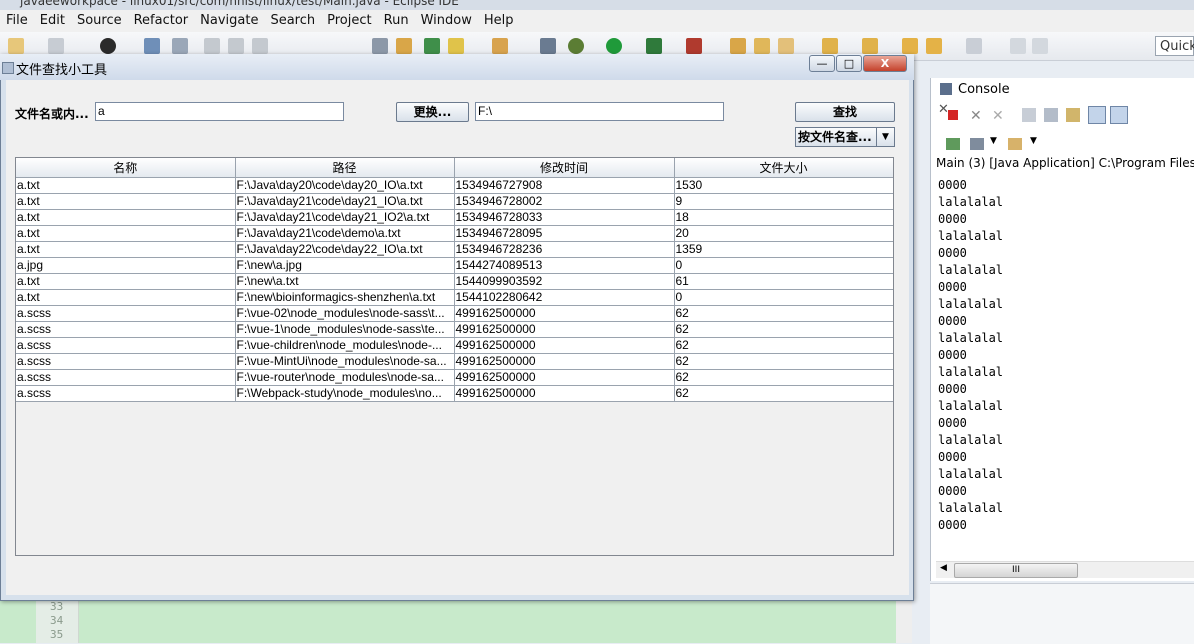 The width and height of the screenshot is (1194, 644). What do you see at coordinates (822, 63) in the screenshot?
I see `minimize-button: —` at bounding box center [822, 63].